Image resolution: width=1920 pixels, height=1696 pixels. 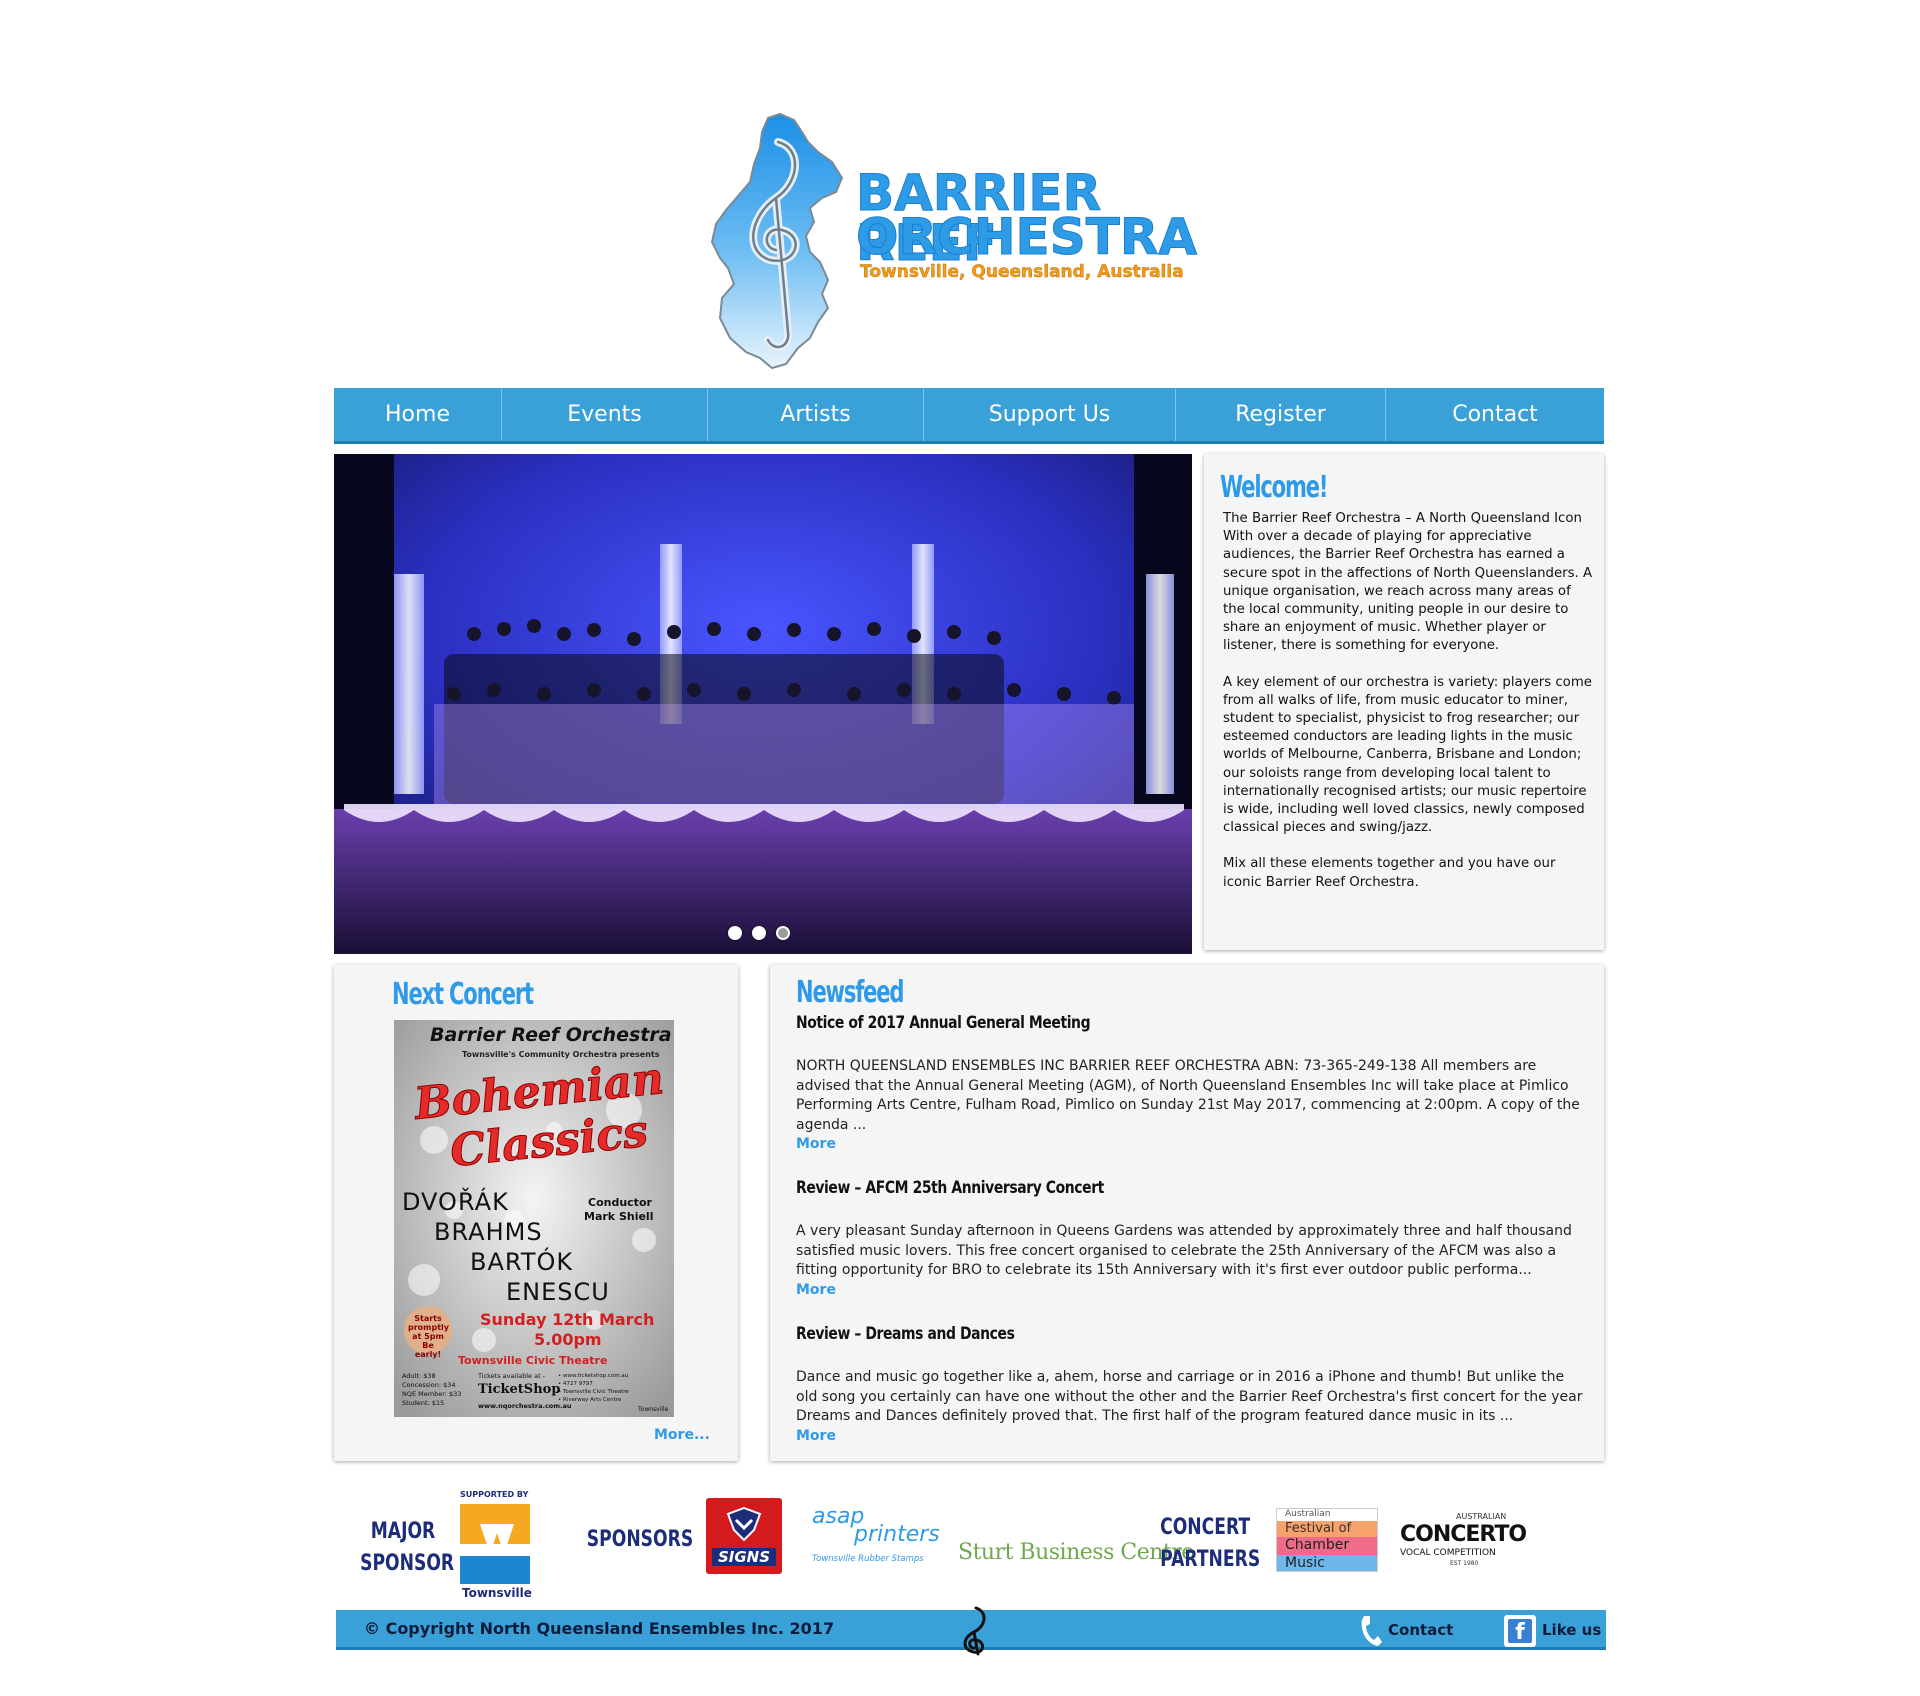 I want to click on footer-like-link: Like us, so click(x=1571, y=1630).